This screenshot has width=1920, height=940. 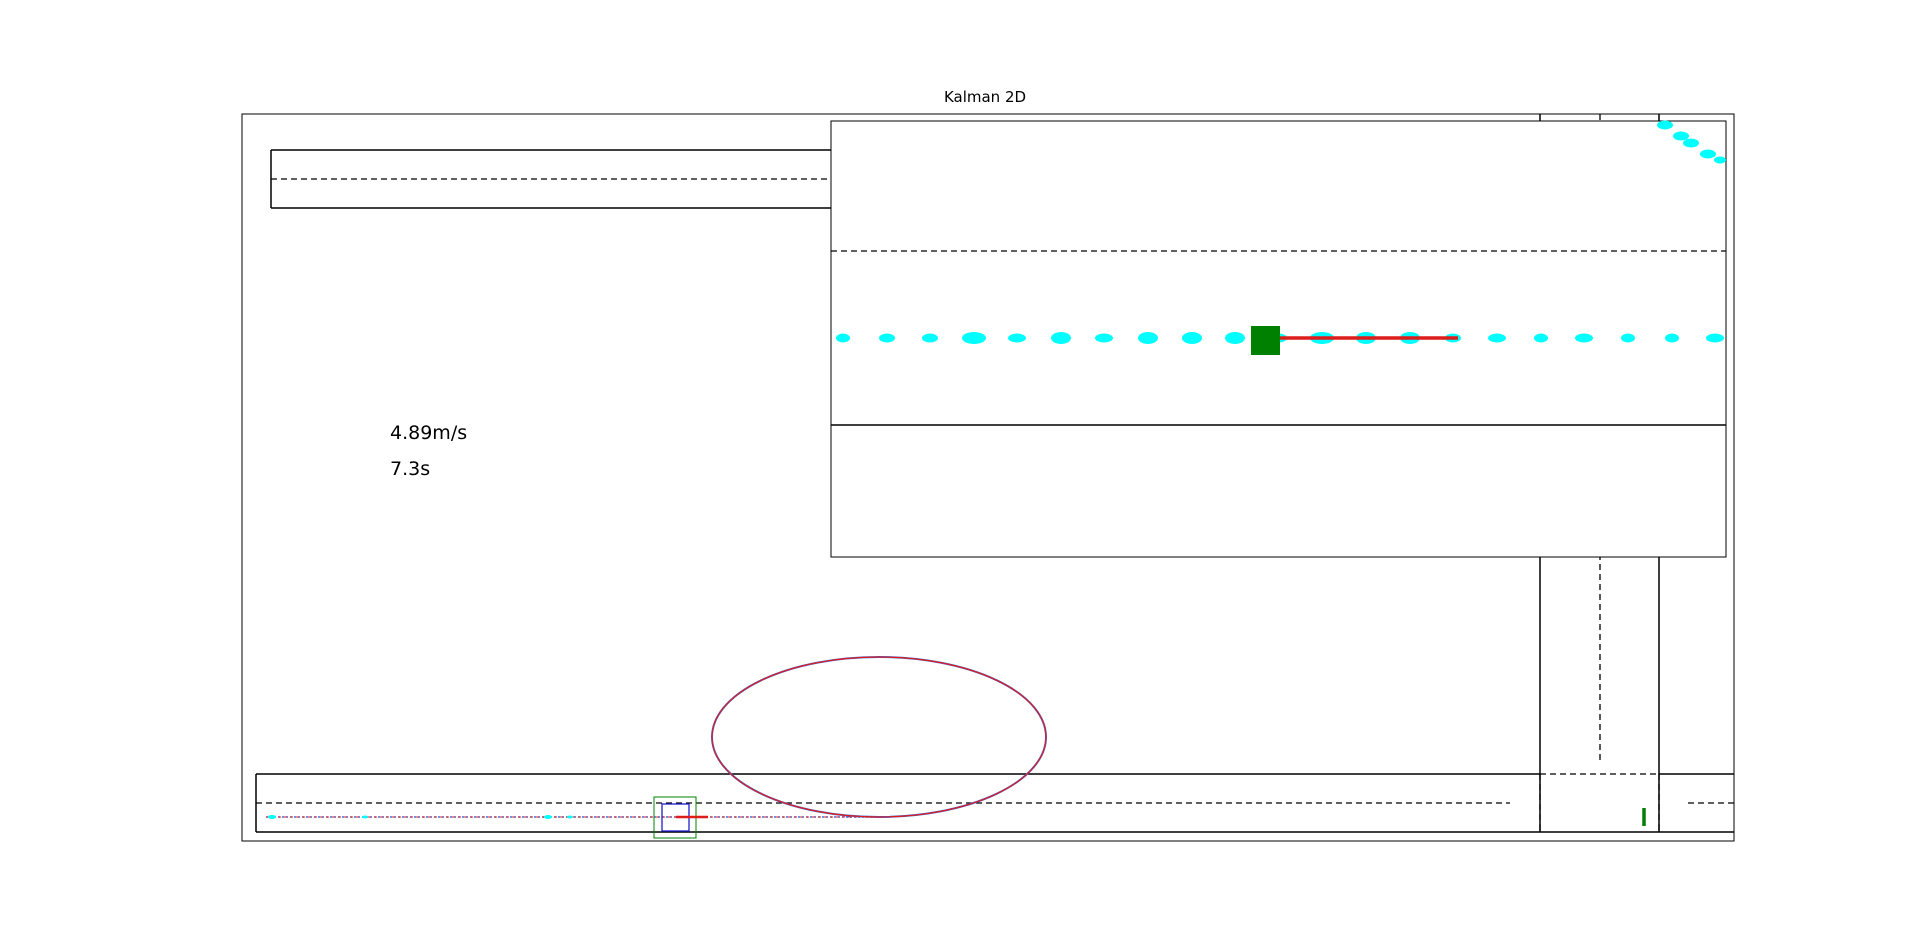 I want to click on trajectory-loop, so click(x=879, y=737).